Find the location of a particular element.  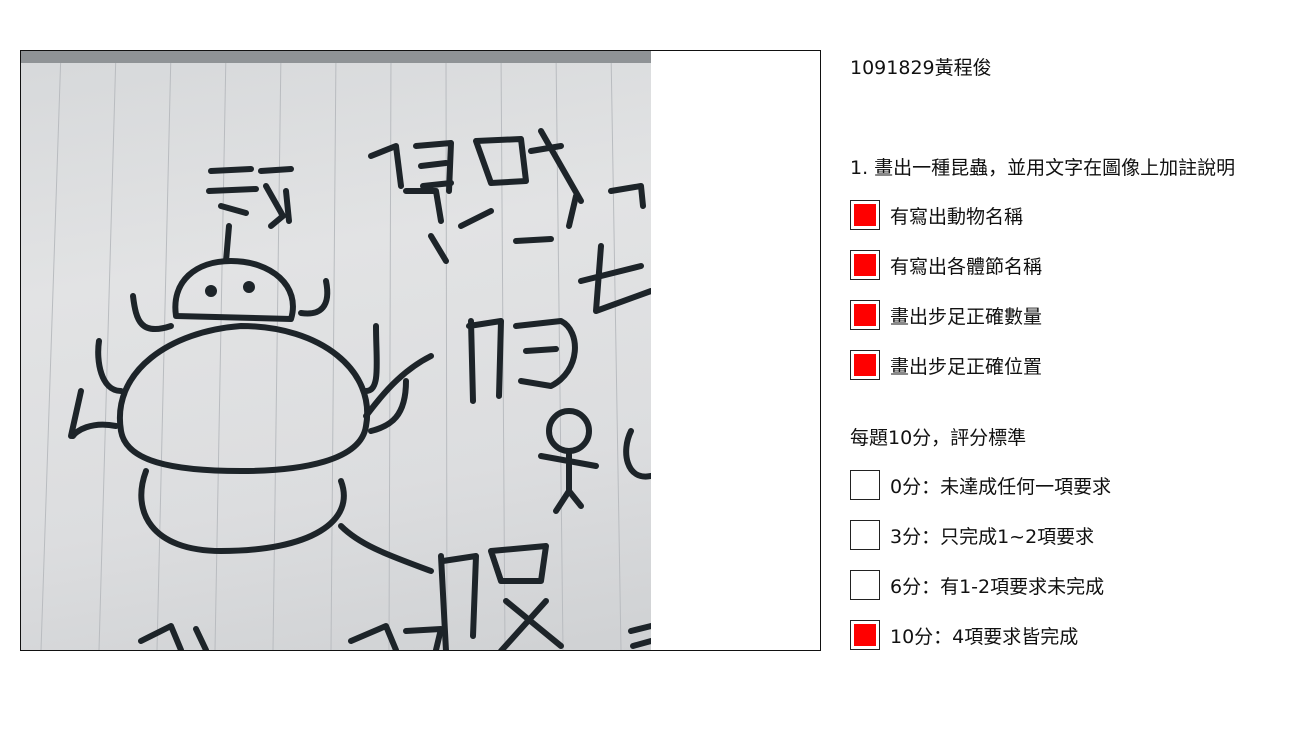

score-option: 3分：只完成1~2項要求 is located at coordinates (972, 535).